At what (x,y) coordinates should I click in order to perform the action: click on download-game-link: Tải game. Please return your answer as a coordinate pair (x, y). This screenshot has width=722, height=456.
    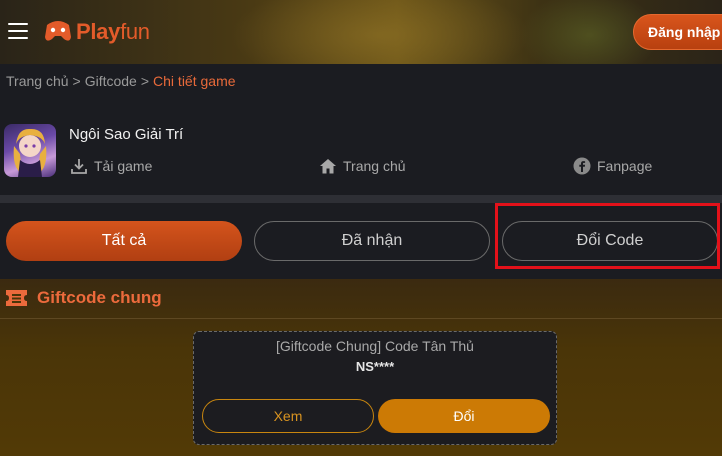
    Looking at the image, I should click on (111, 166).